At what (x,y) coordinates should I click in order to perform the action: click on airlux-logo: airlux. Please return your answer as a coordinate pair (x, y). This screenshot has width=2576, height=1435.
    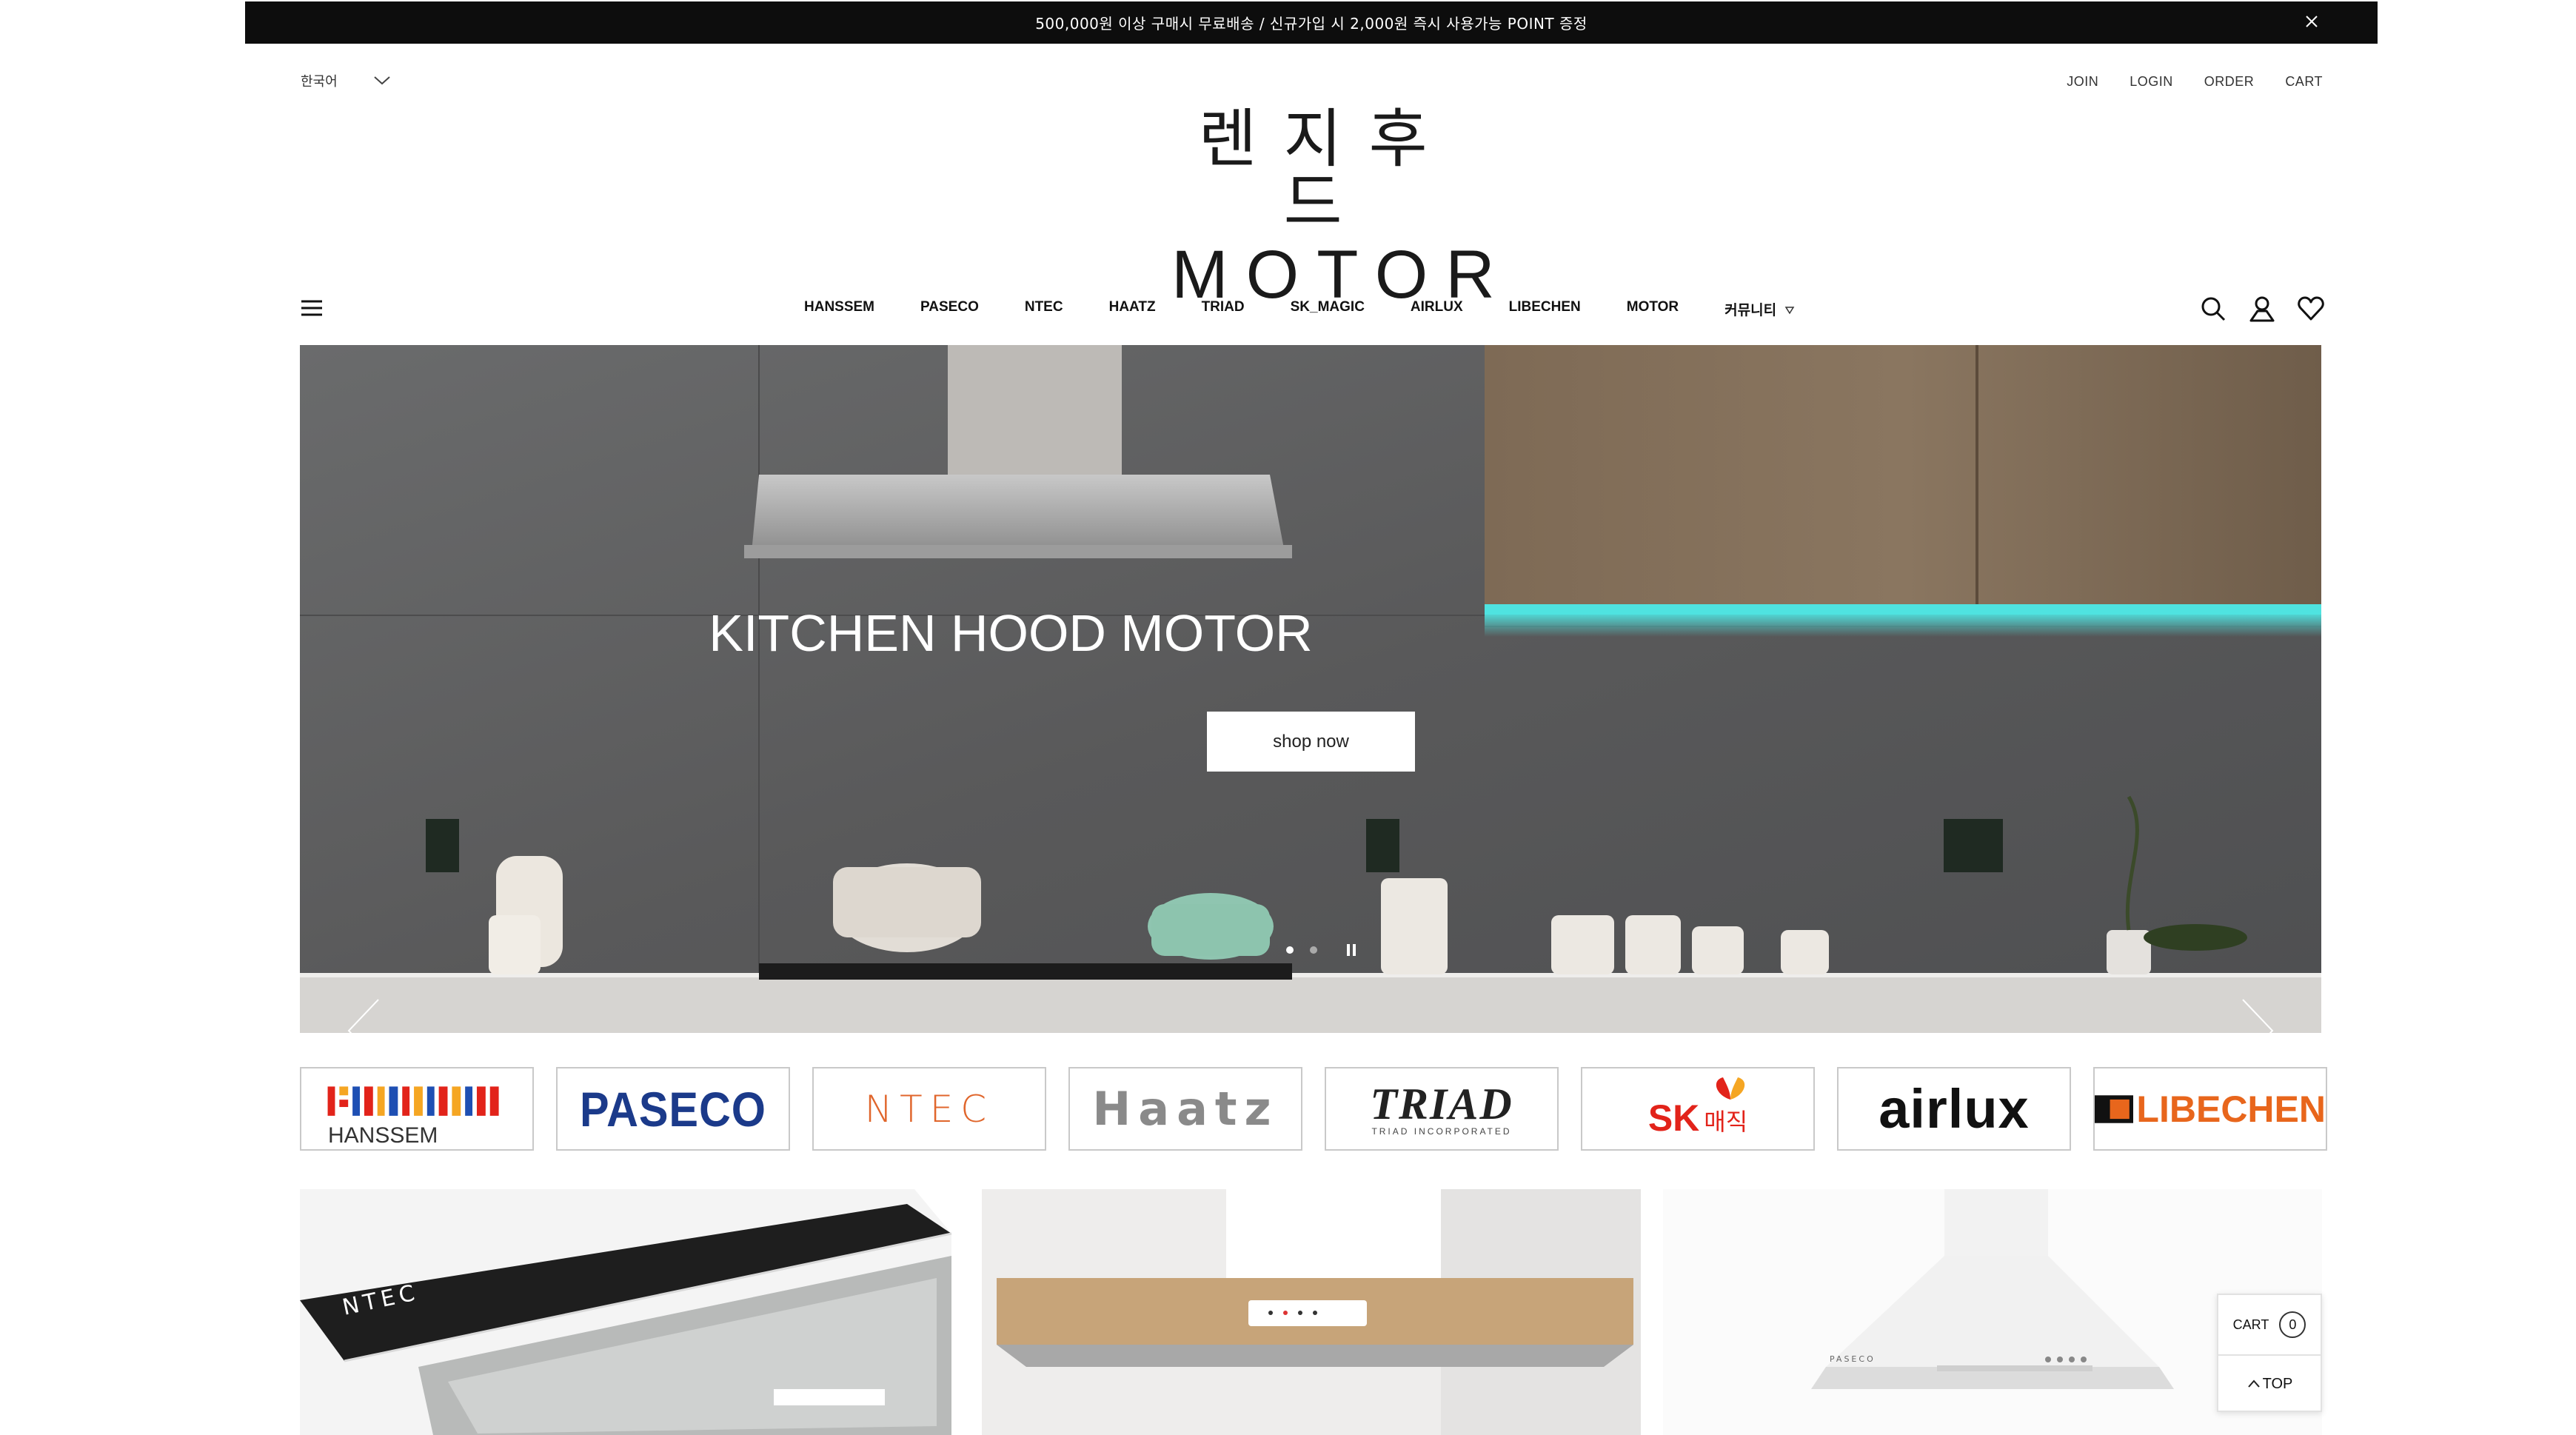
    Looking at the image, I should click on (1954, 1109).